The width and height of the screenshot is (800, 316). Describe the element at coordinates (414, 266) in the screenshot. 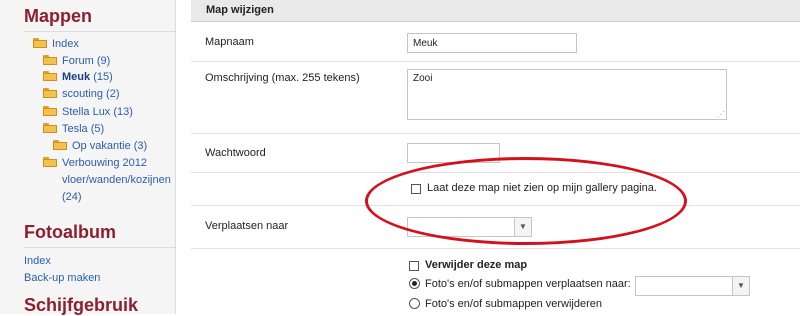

I see `delete-map-checkbox` at that location.